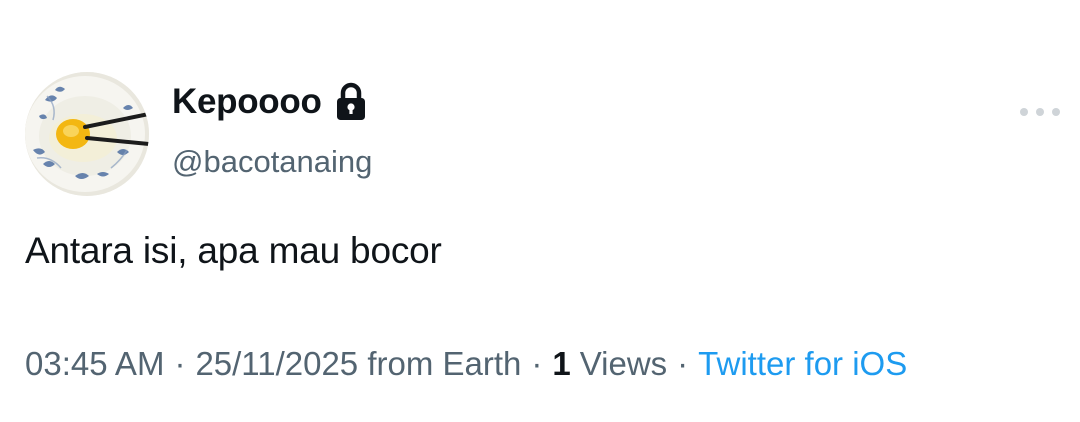  I want to click on author-handle: @bacotanaing, so click(272, 162).